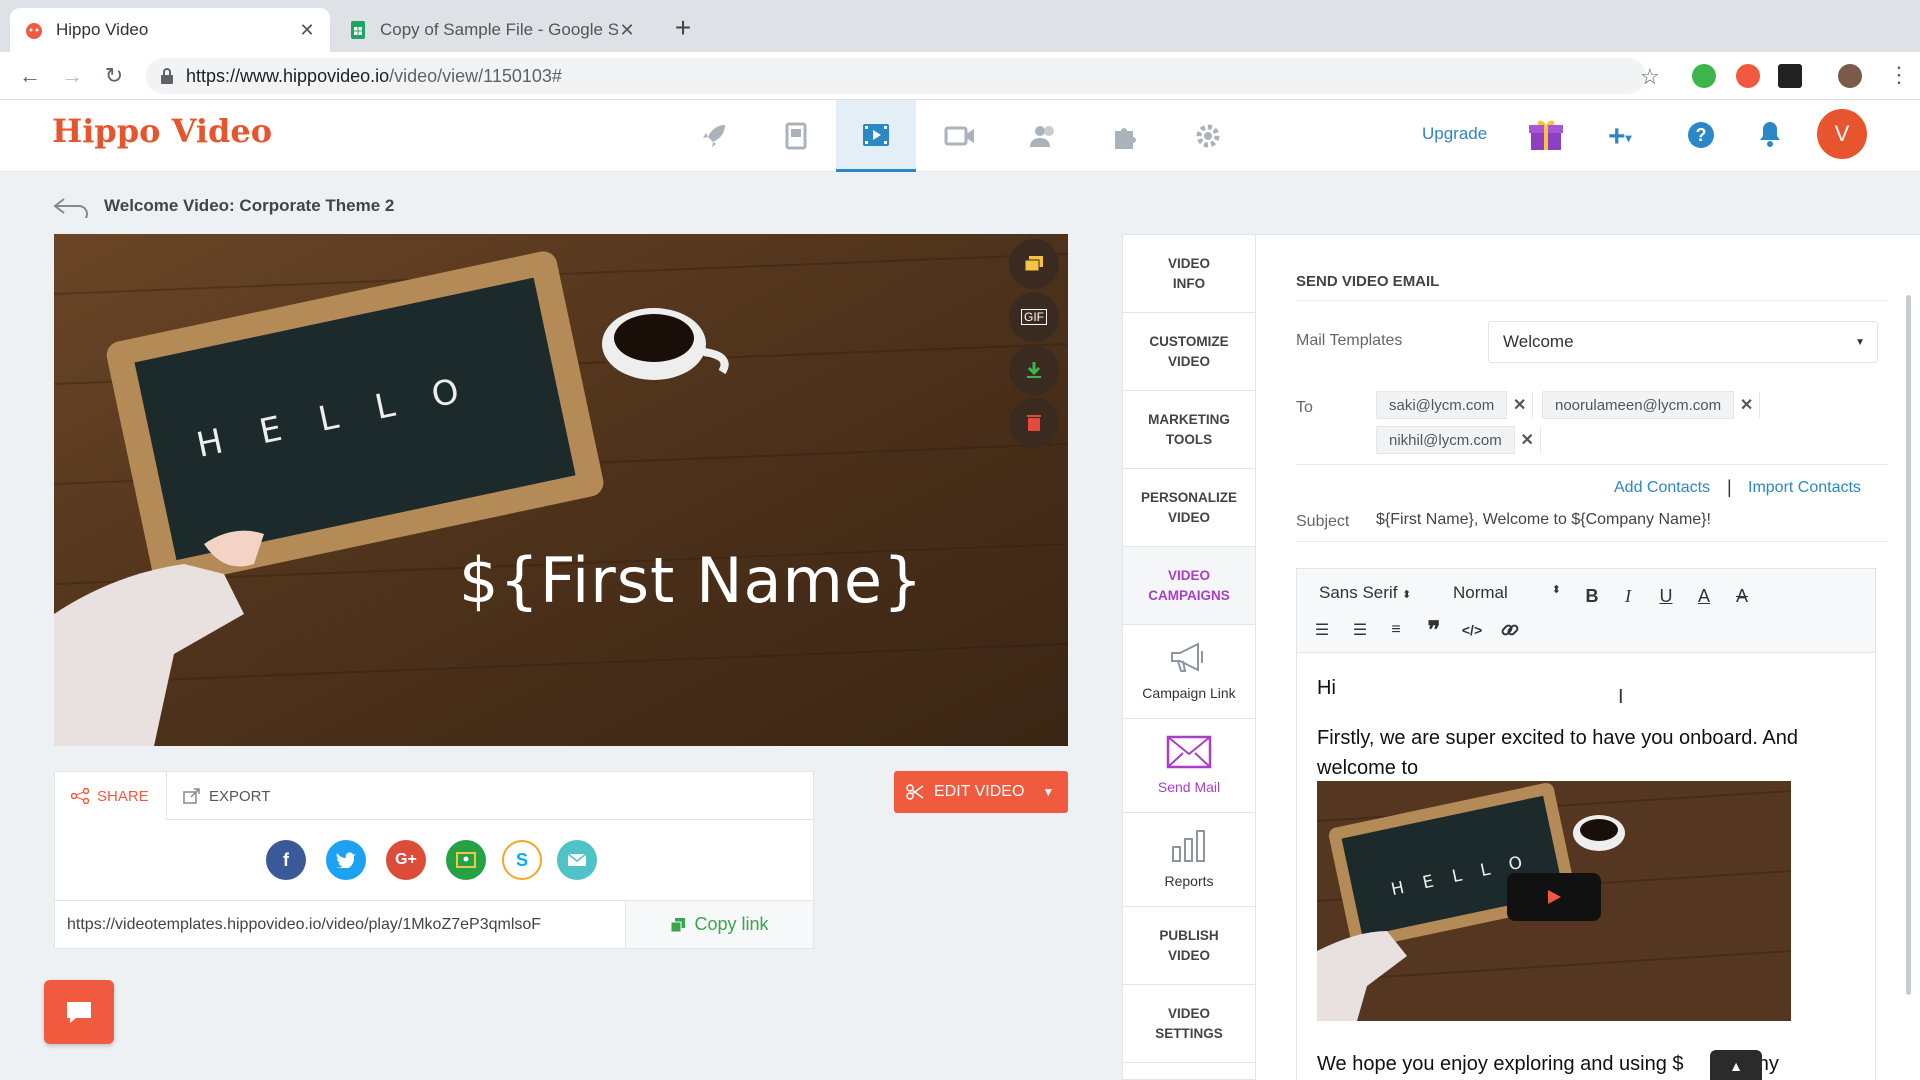  Describe the element at coordinates (492, 30) in the screenshot. I see `browser-tab-google-sheet: Copy of Sample File - Google S ✕` at that location.